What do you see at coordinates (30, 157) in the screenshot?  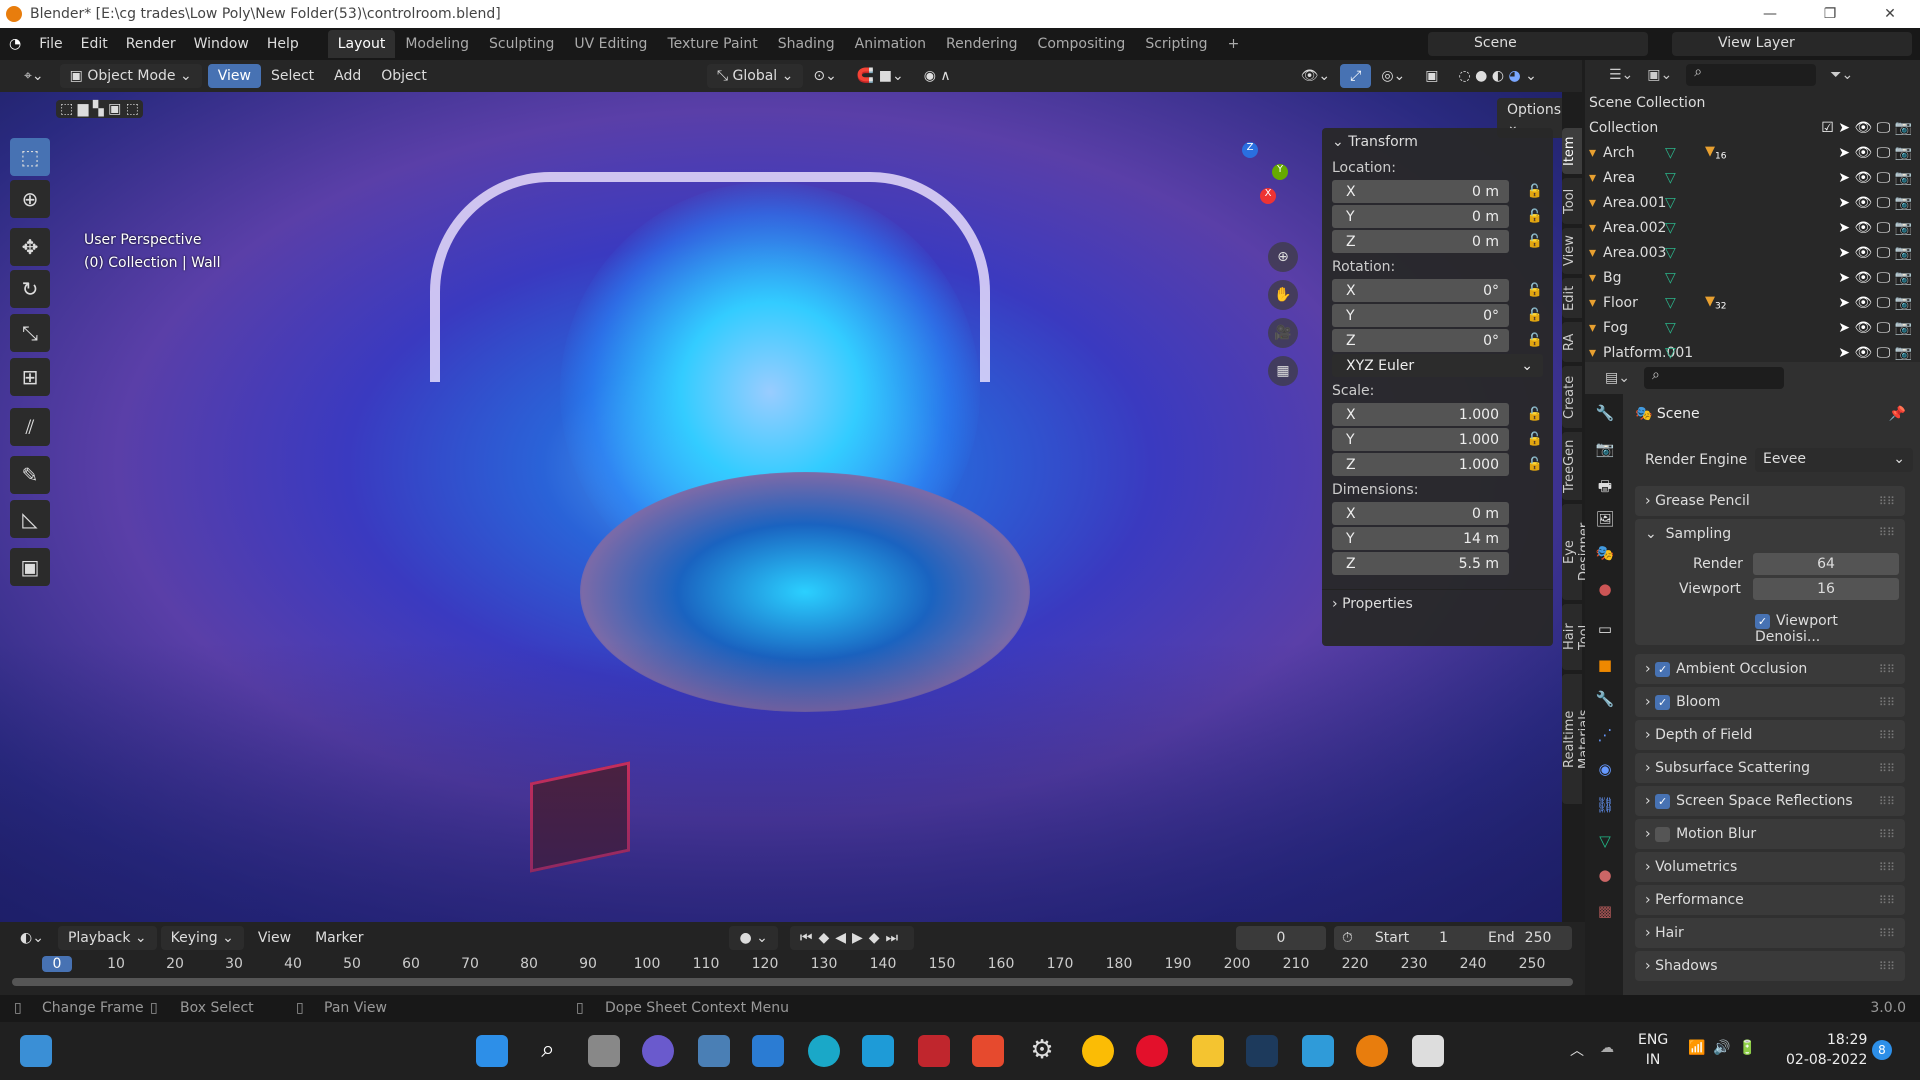 I see `select-box-tool-icon: ⬚` at bounding box center [30, 157].